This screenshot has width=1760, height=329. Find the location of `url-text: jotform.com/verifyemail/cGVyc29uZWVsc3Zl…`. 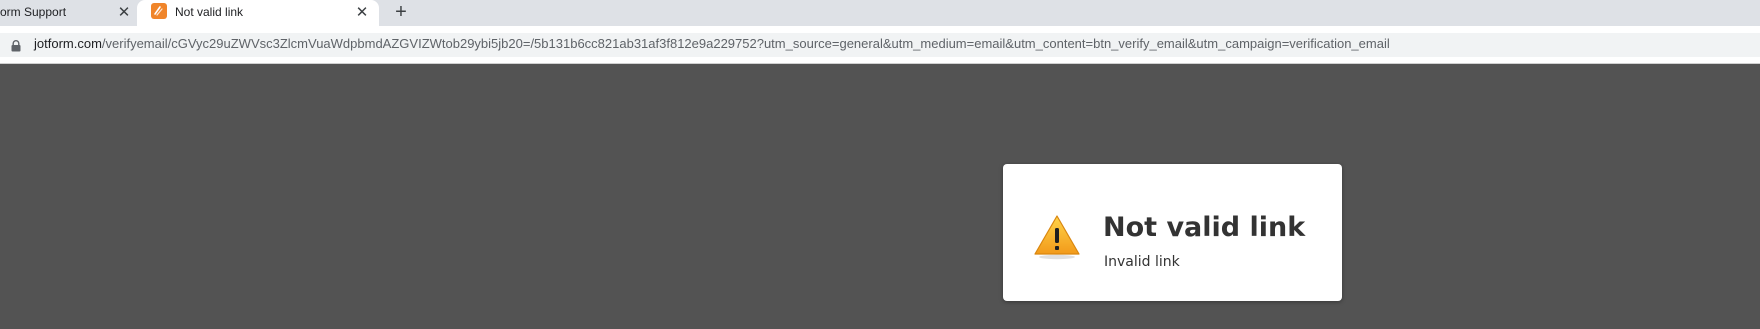

url-text: jotform.com/verifyemail/cGVyc29uZWVsc3Zl… is located at coordinates (712, 43).